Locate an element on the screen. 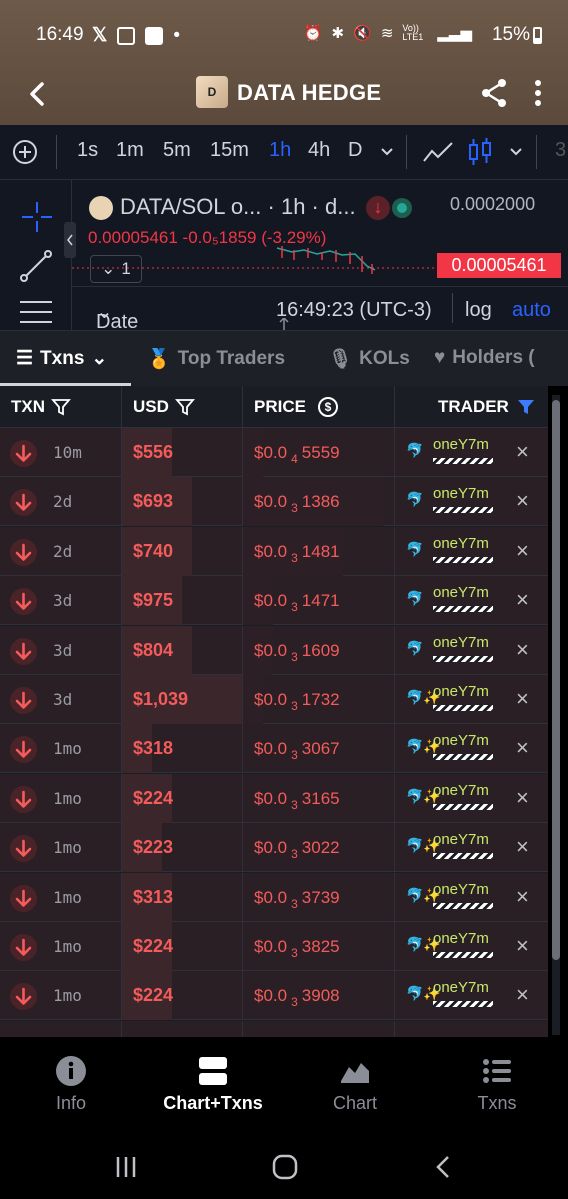 Image resolution: width=568 pixels, height=1199 pixels. interval-1h: 1h is located at coordinates (280, 150).